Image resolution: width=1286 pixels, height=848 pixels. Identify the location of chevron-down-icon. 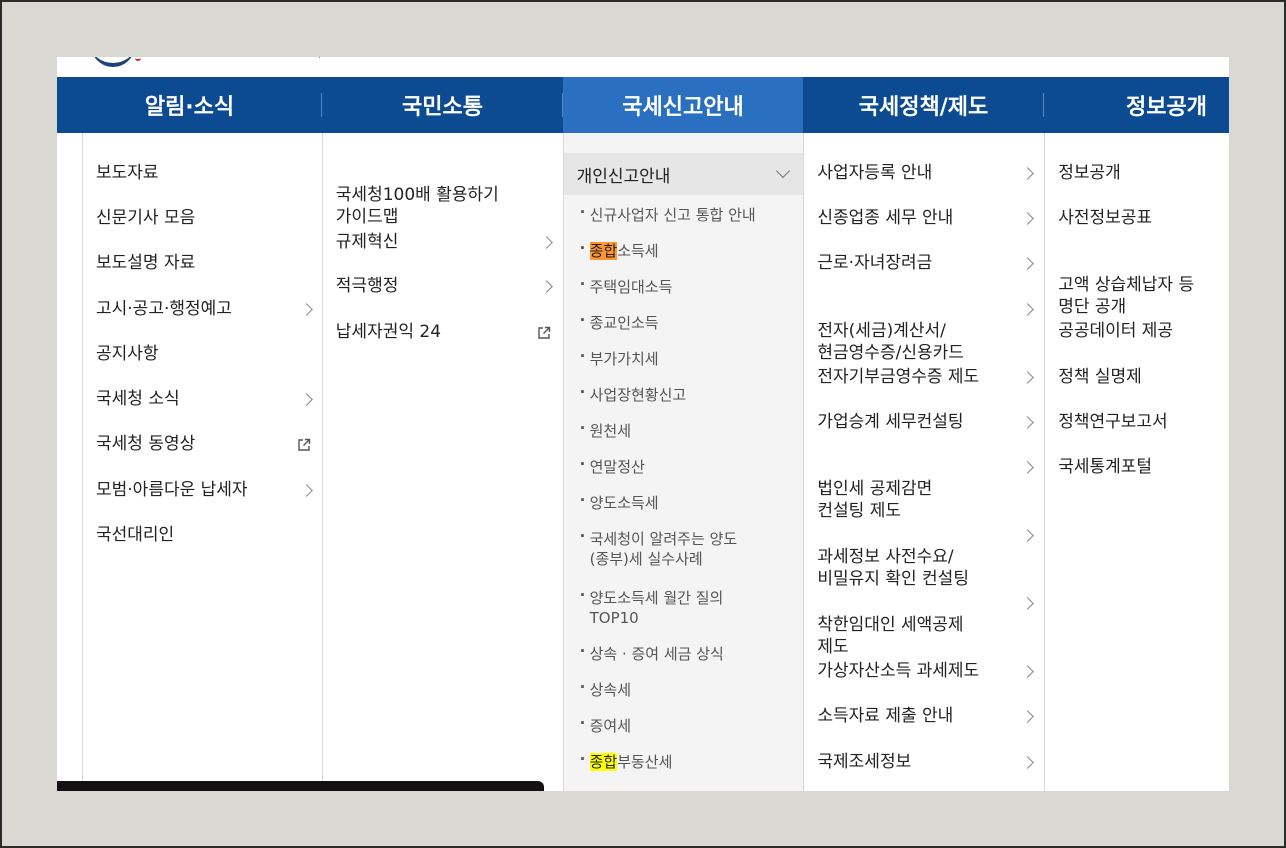
(782, 171).